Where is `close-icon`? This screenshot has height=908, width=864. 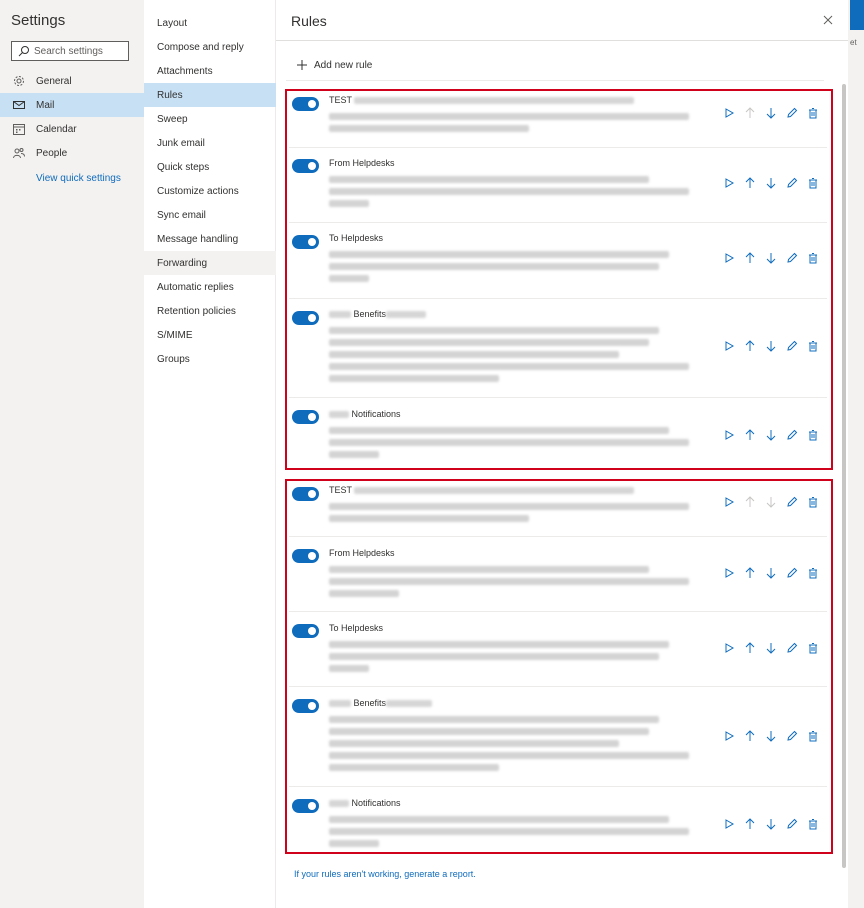
close-icon is located at coordinates (828, 20).